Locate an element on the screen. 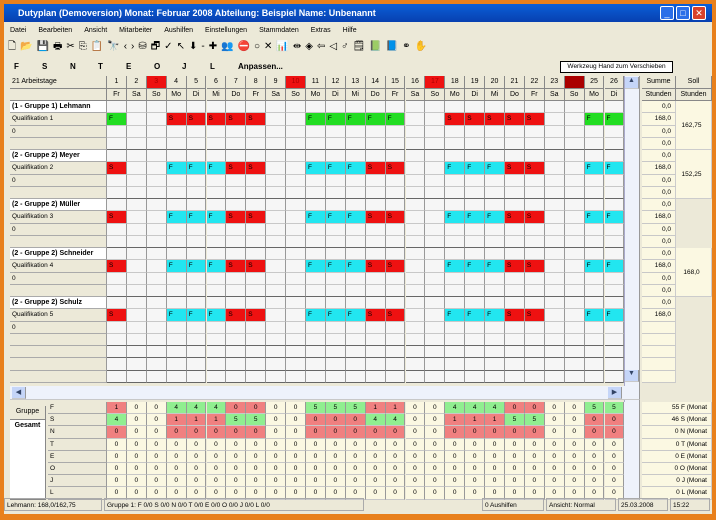  pointer-icon: ↖ is located at coordinates (181, 47).